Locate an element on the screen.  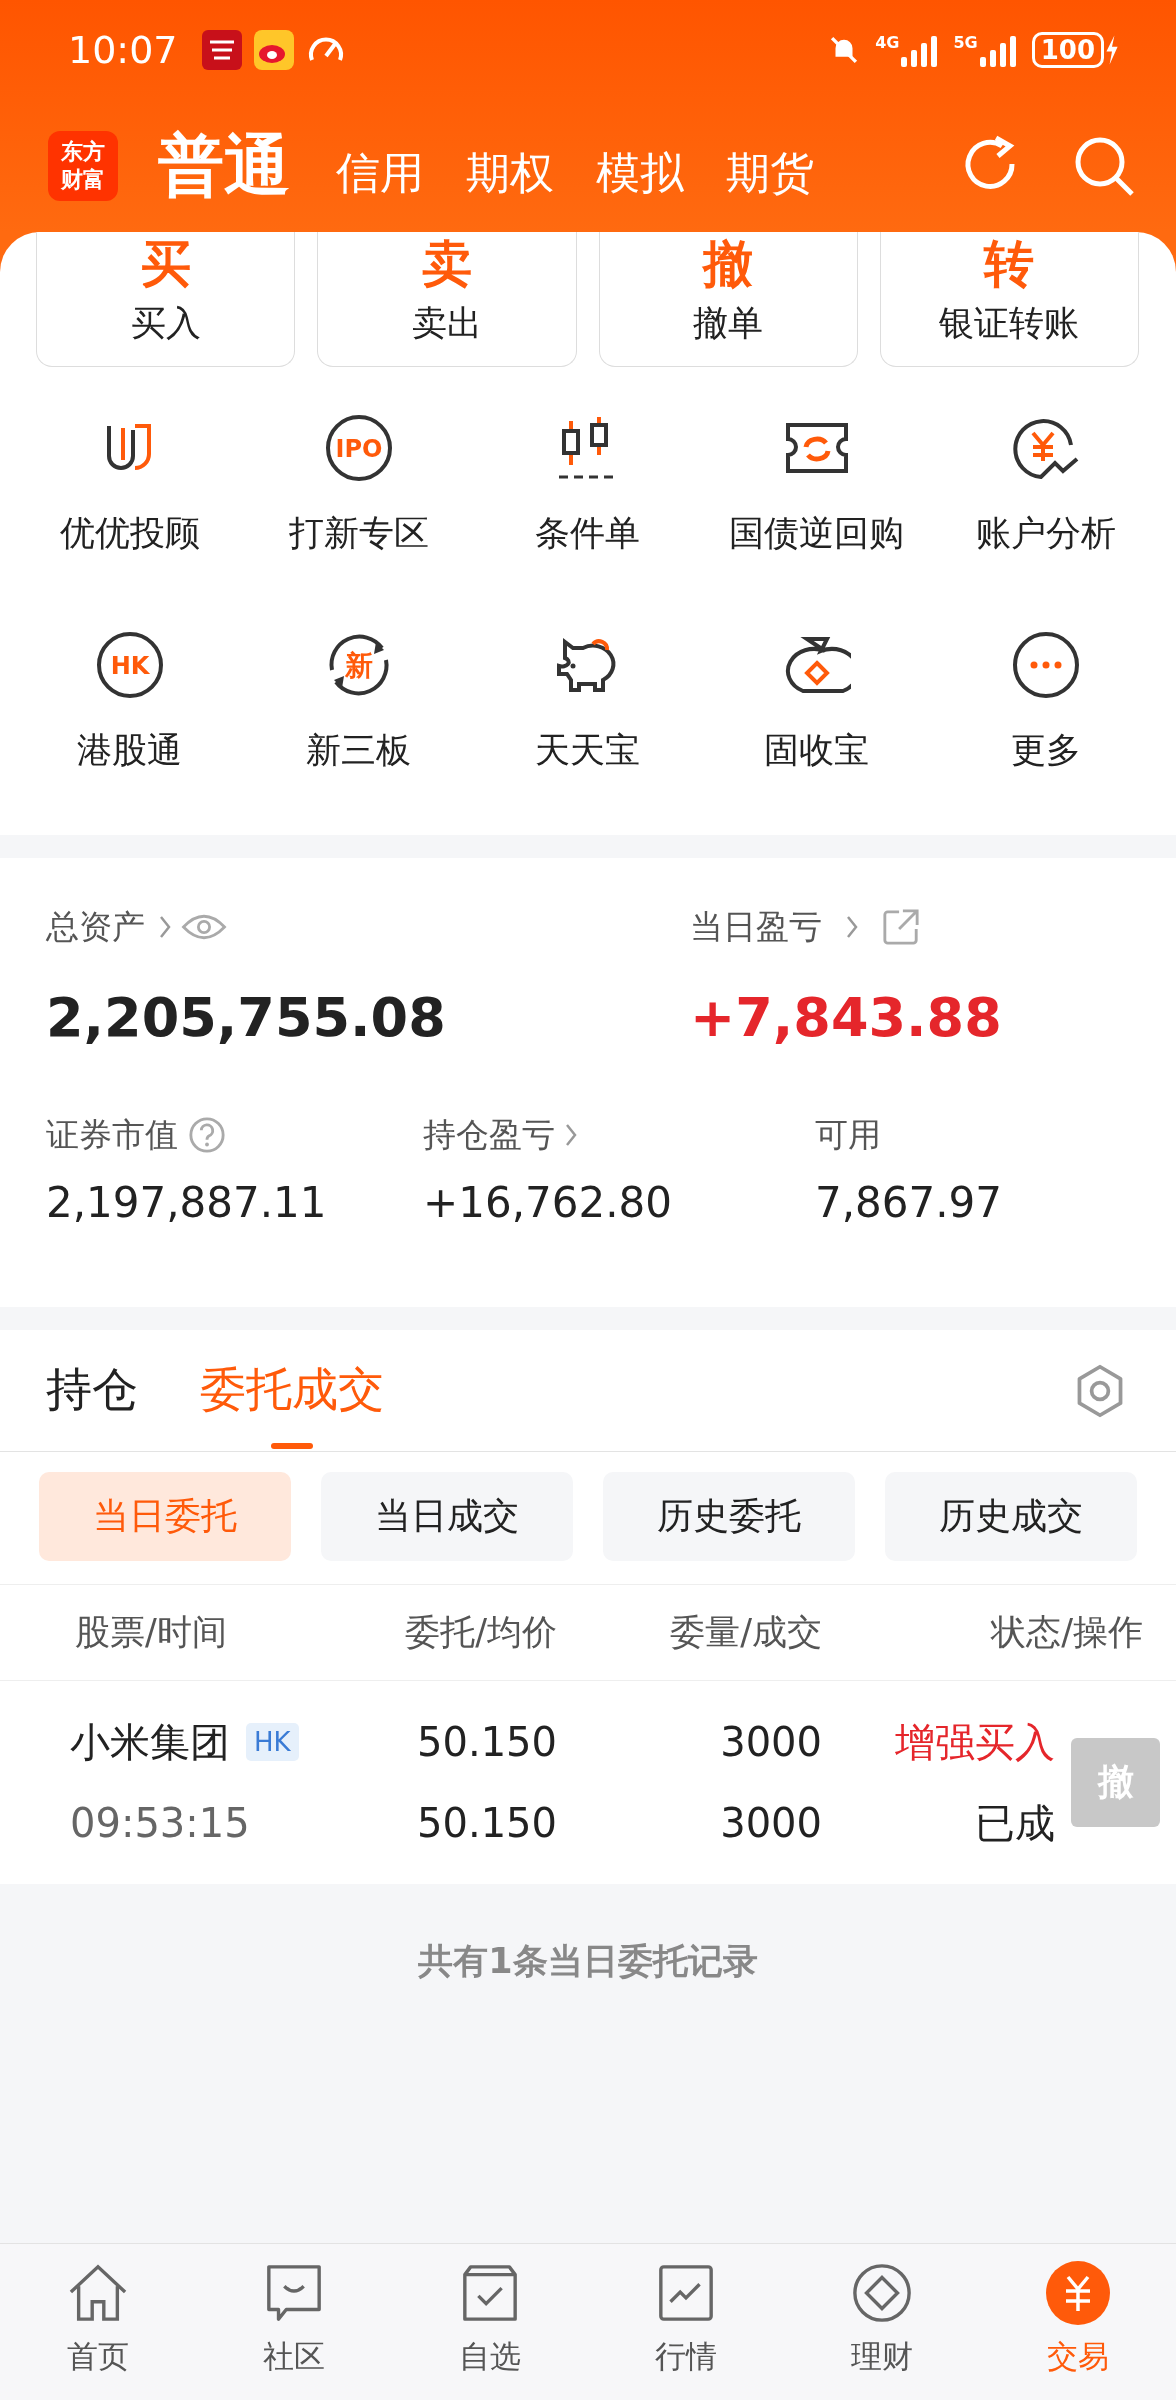
more-icon is located at coordinates (1045, 665).